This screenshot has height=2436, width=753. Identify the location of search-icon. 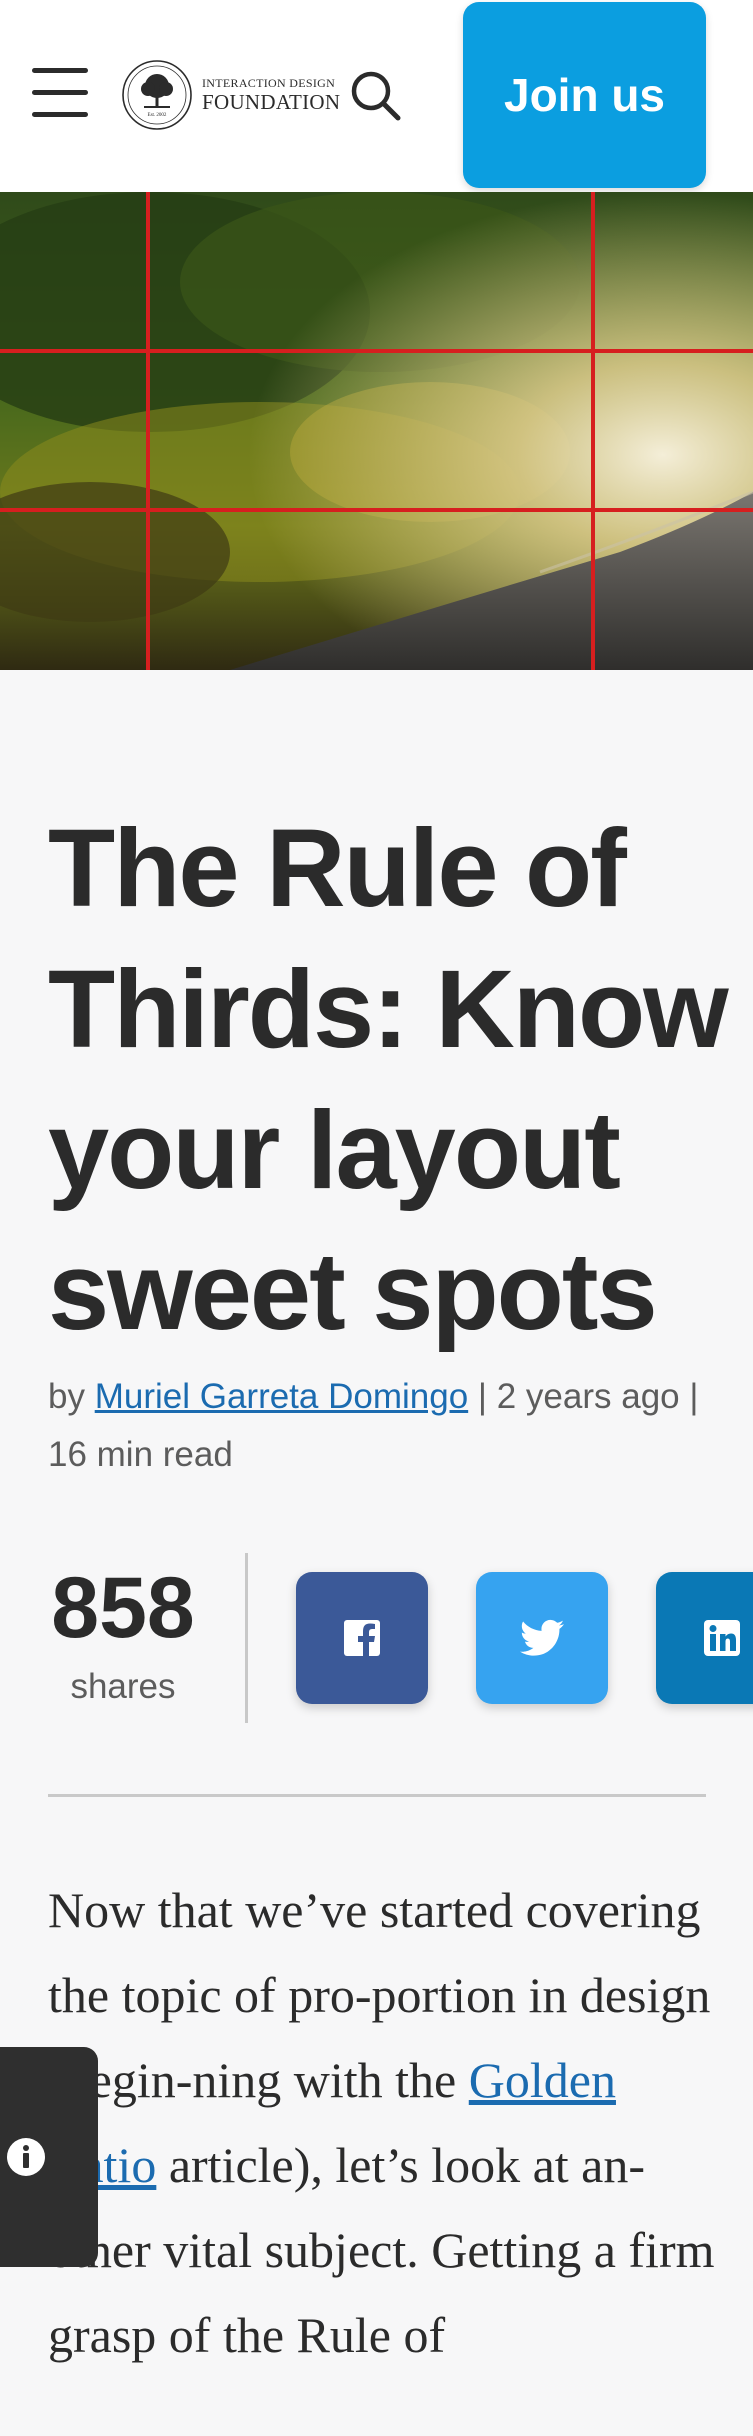
(376, 96).